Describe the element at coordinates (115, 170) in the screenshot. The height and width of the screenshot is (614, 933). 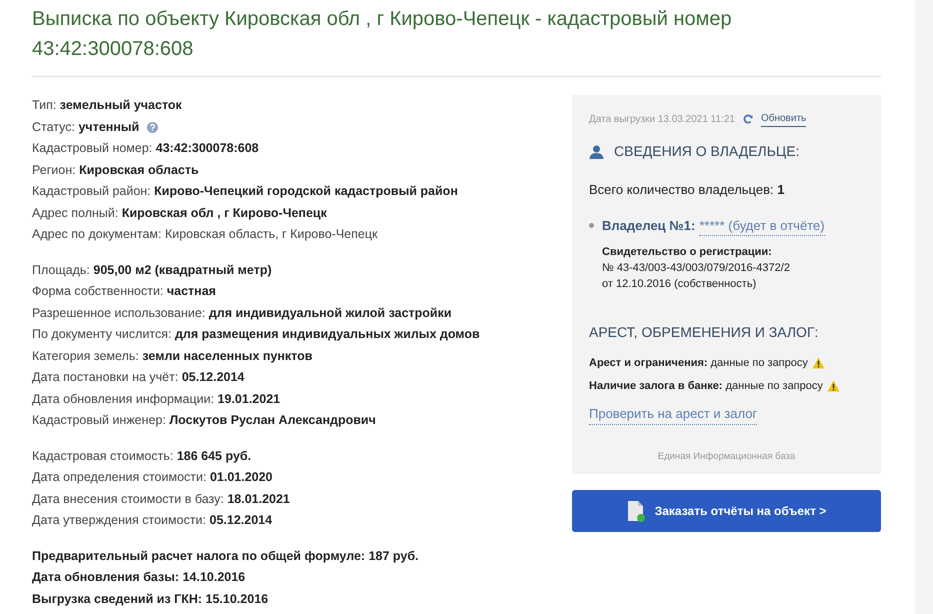
I see `field-text: Регион: Кировская область` at that location.